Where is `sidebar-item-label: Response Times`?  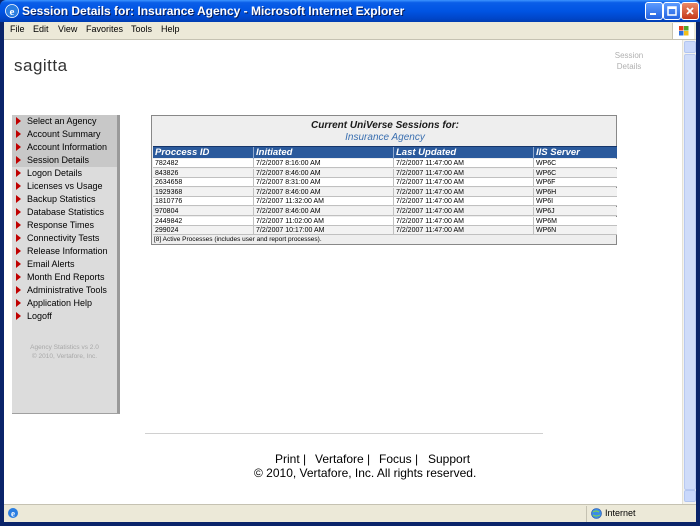
sidebar-item-label: Response Times is located at coordinates (61, 225).